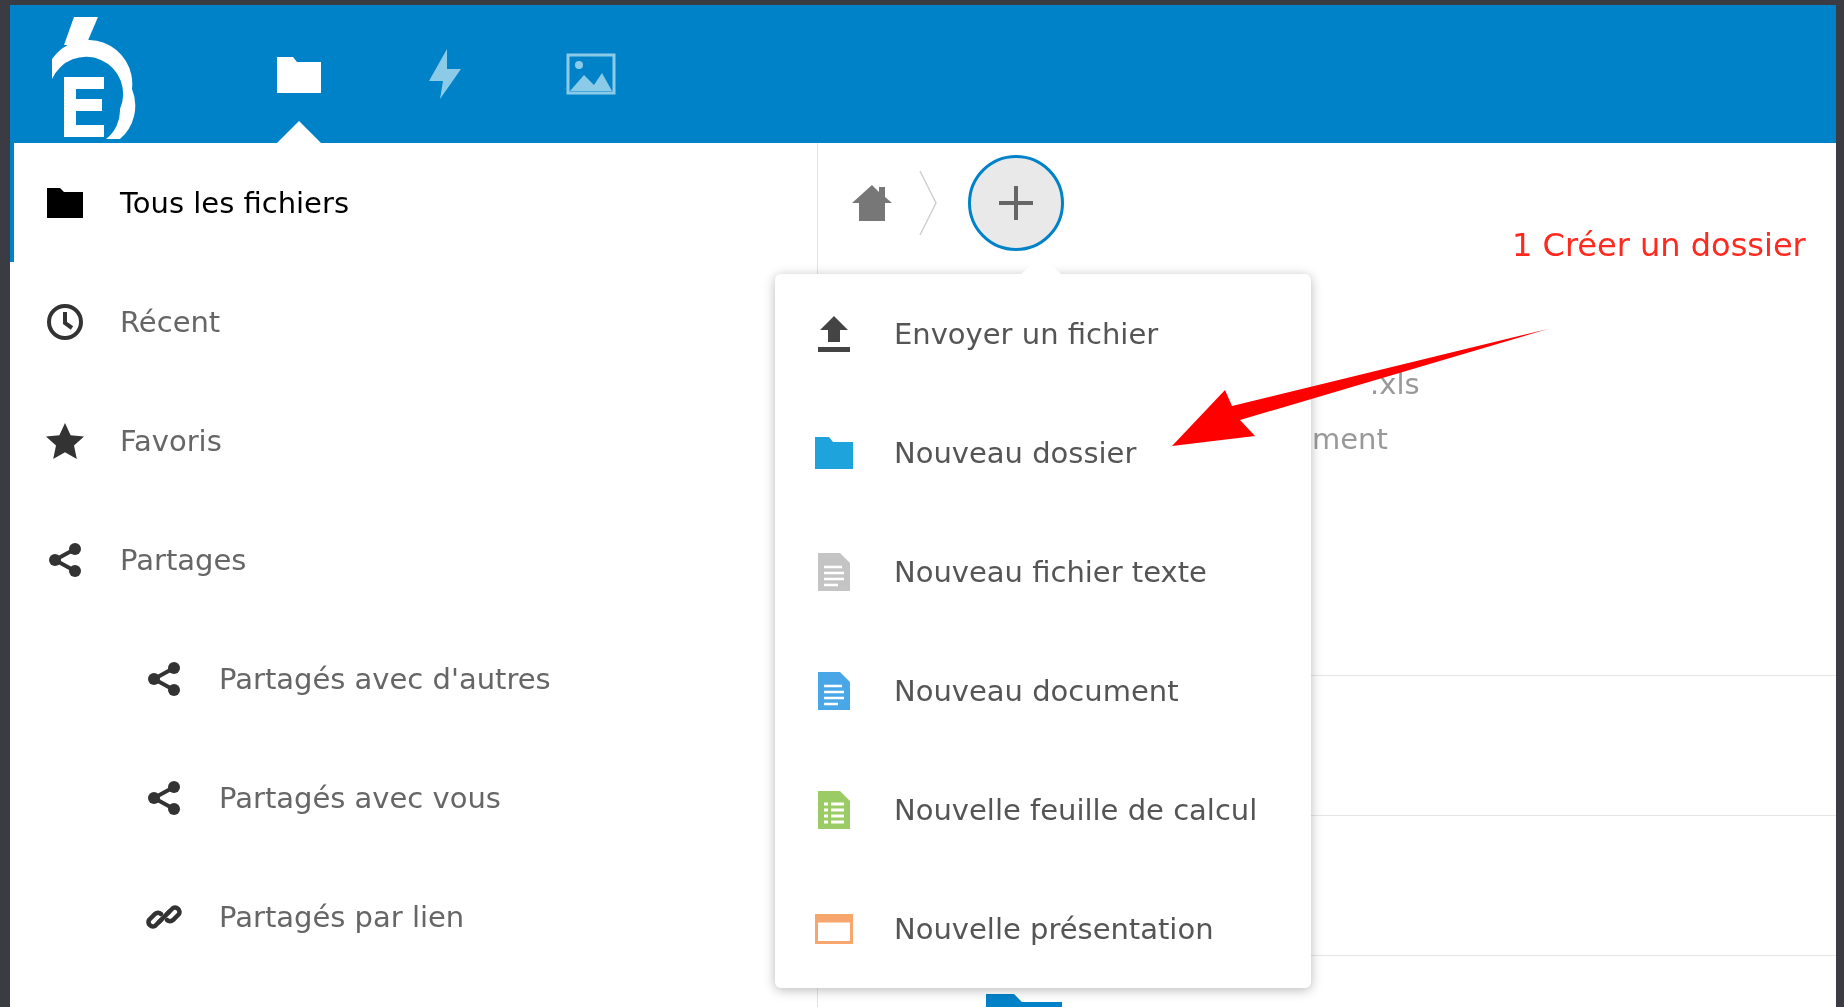  What do you see at coordinates (1350, 439) in the screenshot?
I see `file-detail: ment` at bounding box center [1350, 439].